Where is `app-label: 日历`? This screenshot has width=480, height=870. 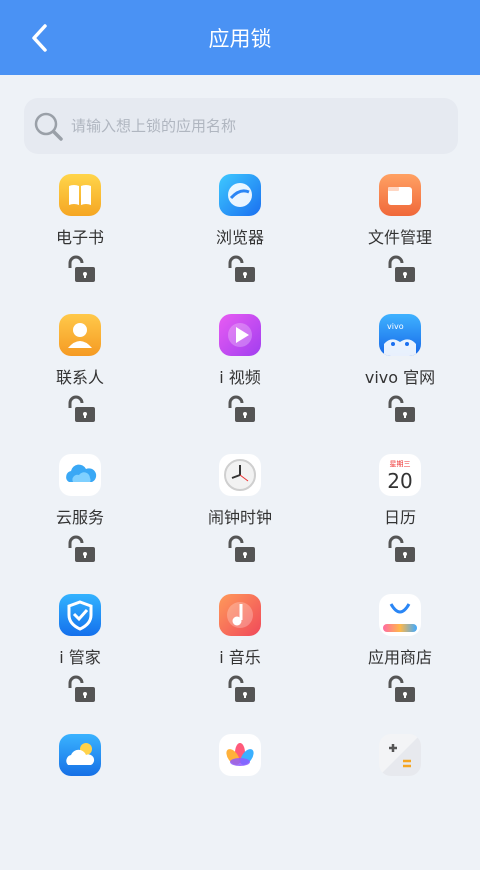 app-label: 日历 is located at coordinates (399, 517).